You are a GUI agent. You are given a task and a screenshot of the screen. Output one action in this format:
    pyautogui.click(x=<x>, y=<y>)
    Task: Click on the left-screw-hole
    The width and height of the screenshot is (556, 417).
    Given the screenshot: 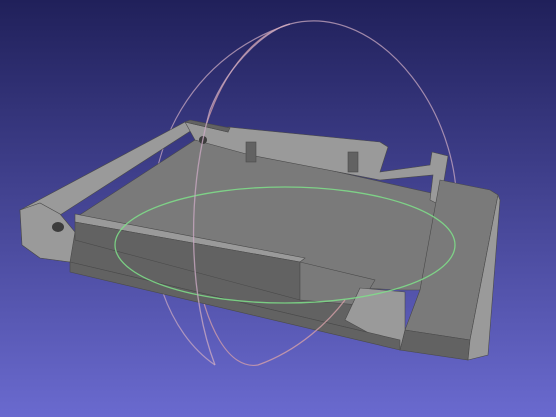 What is the action you would take?
    pyautogui.click(x=58, y=227)
    